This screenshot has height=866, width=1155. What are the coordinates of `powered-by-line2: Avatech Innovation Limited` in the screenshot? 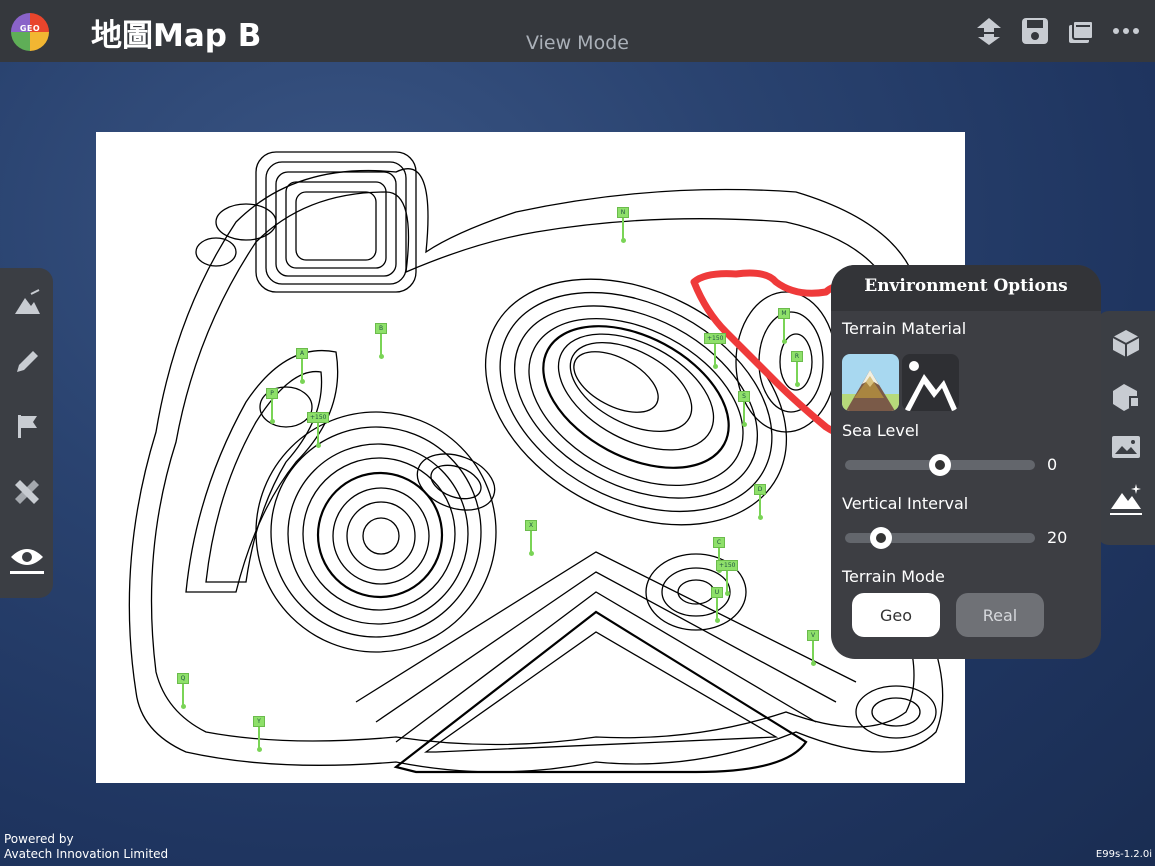 It's located at (86, 854).